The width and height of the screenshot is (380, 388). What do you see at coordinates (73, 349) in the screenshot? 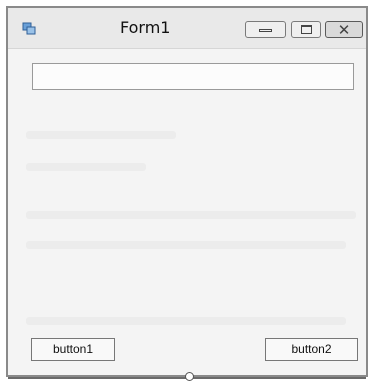
I see `button1: button1` at bounding box center [73, 349].